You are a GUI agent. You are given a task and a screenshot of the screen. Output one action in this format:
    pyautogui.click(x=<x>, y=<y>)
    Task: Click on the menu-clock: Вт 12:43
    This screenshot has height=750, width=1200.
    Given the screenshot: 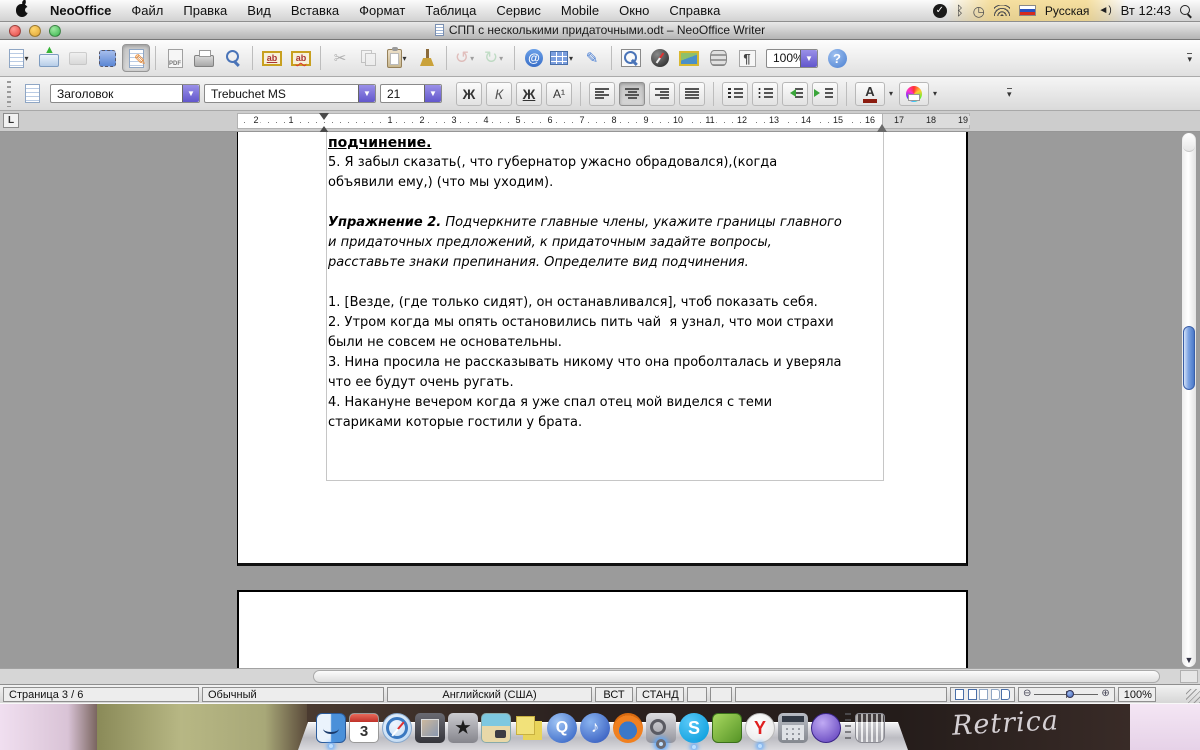 What is the action you would take?
    pyautogui.click(x=1146, y=10)
    